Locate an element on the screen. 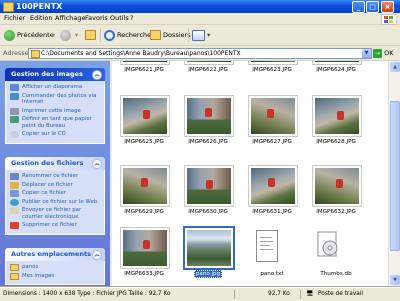 This screenshot has height=301, width=400. scroll-thumb is located at coordinates (395, 176).